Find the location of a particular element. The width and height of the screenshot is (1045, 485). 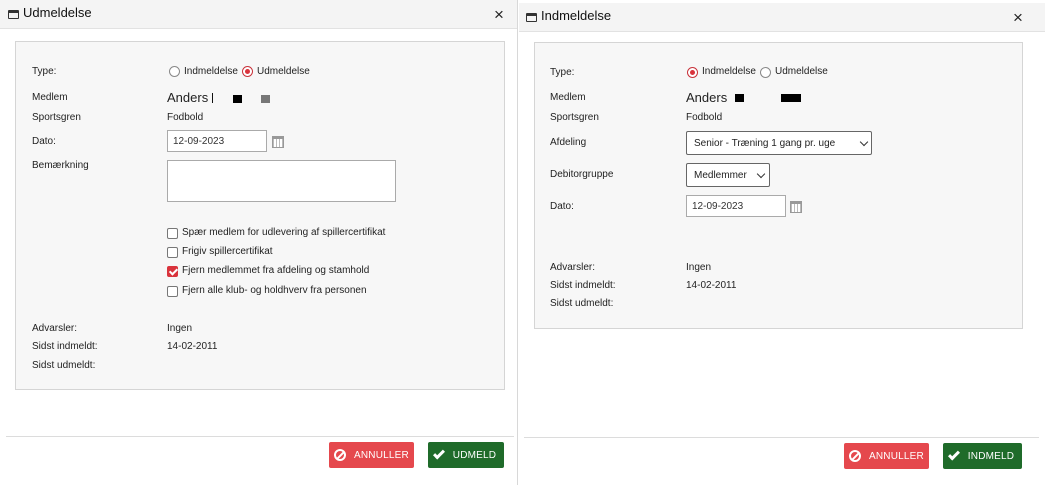

debtor-group-select: Medlemmer is located at coordinates (728, 175).